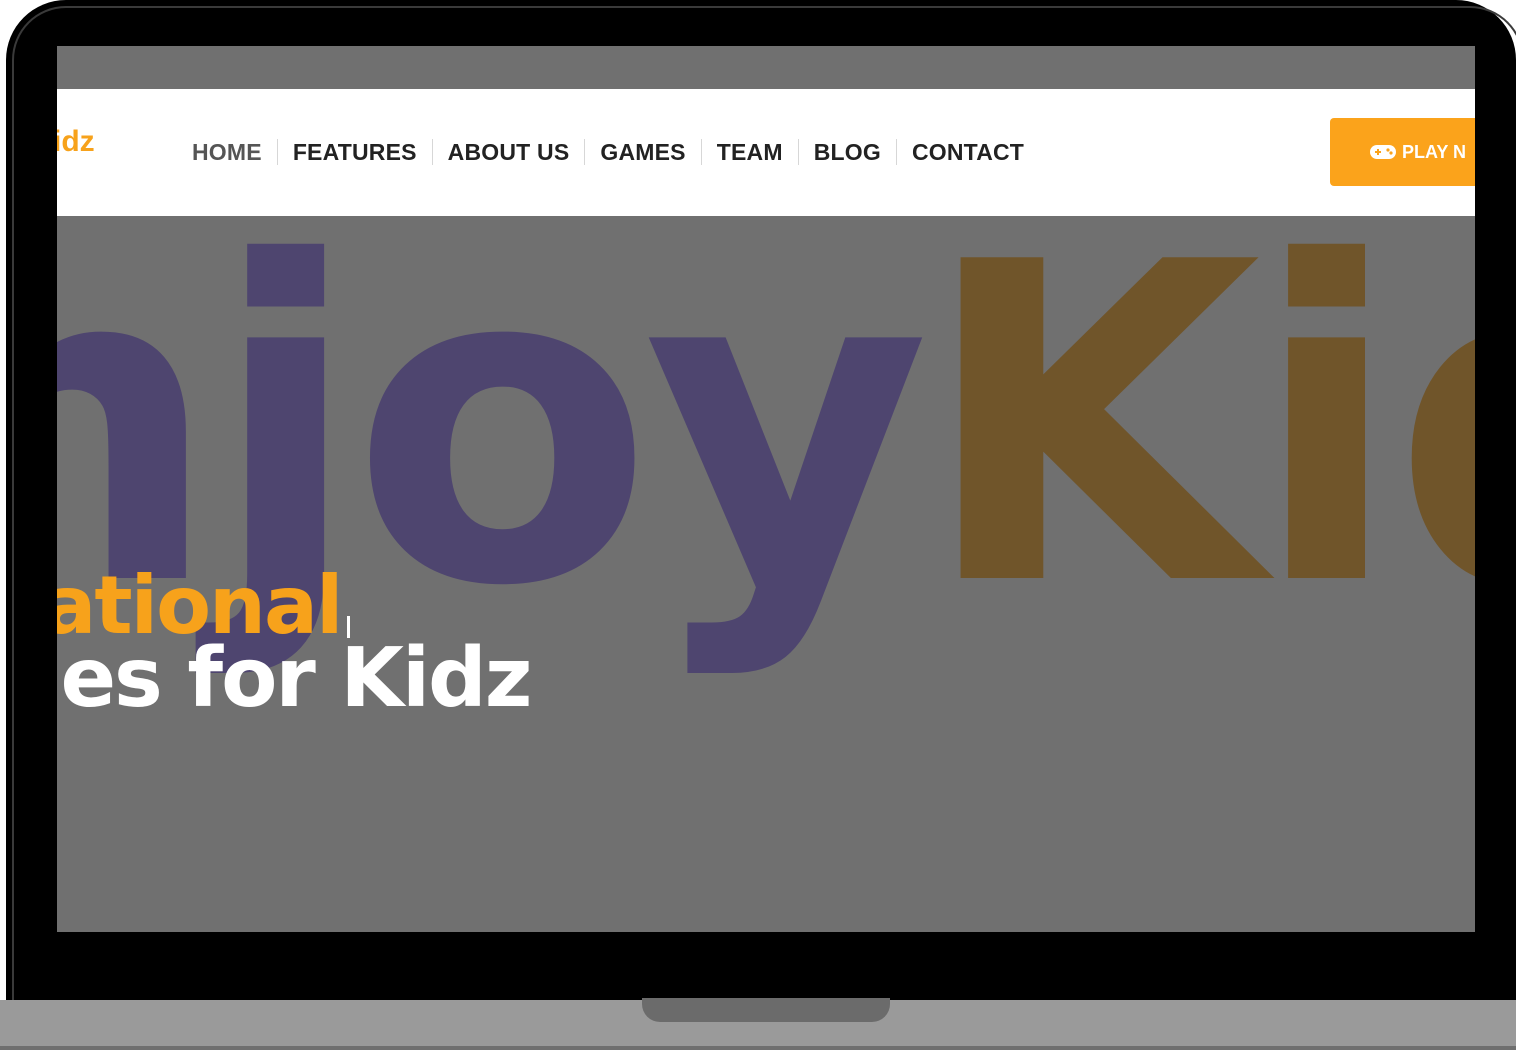 Image resolution: width=1516 pixels, height=1050 pixels. I want to click on hero-title: cational mes for Kidz, so click(294, 646).